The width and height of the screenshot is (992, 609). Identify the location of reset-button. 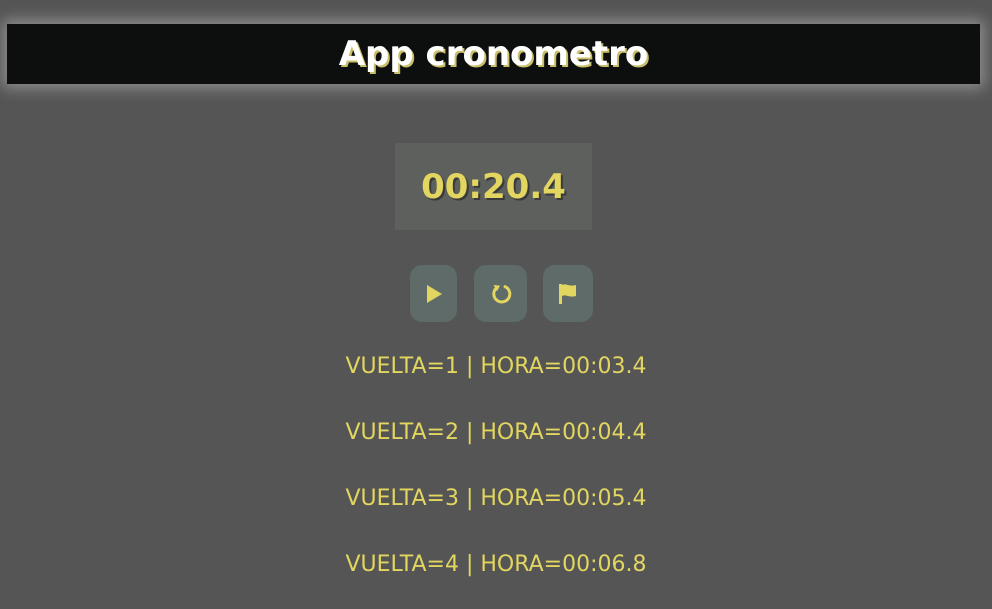
(500, 293).